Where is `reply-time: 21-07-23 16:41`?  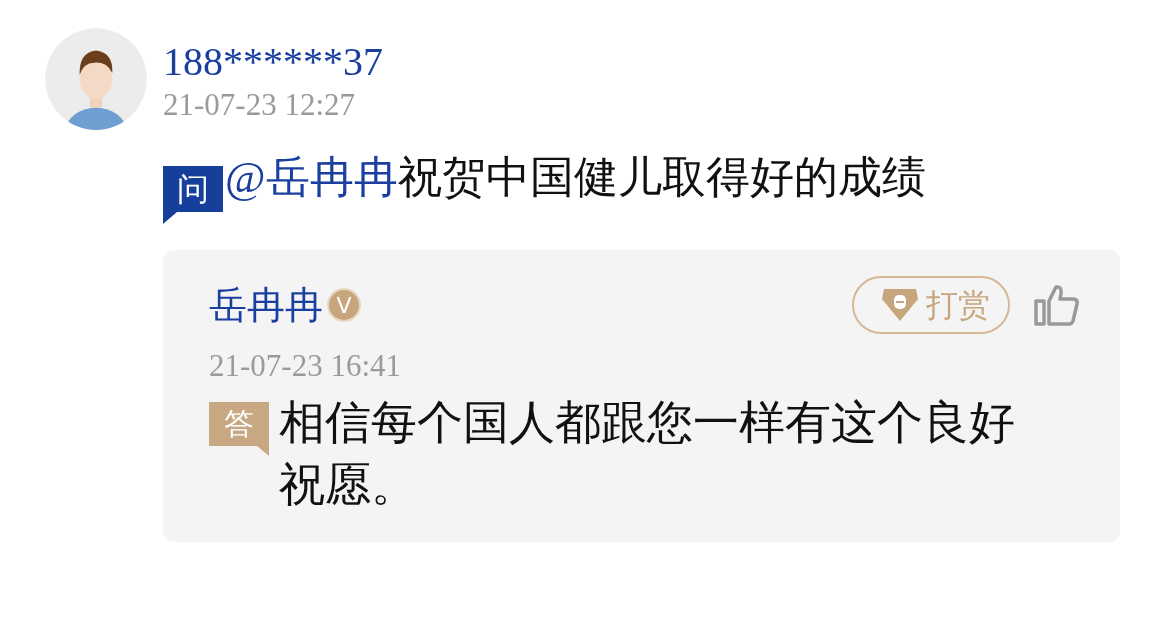 reply-time: 21-07-23 16:41 is located at coordinates (305, 366).